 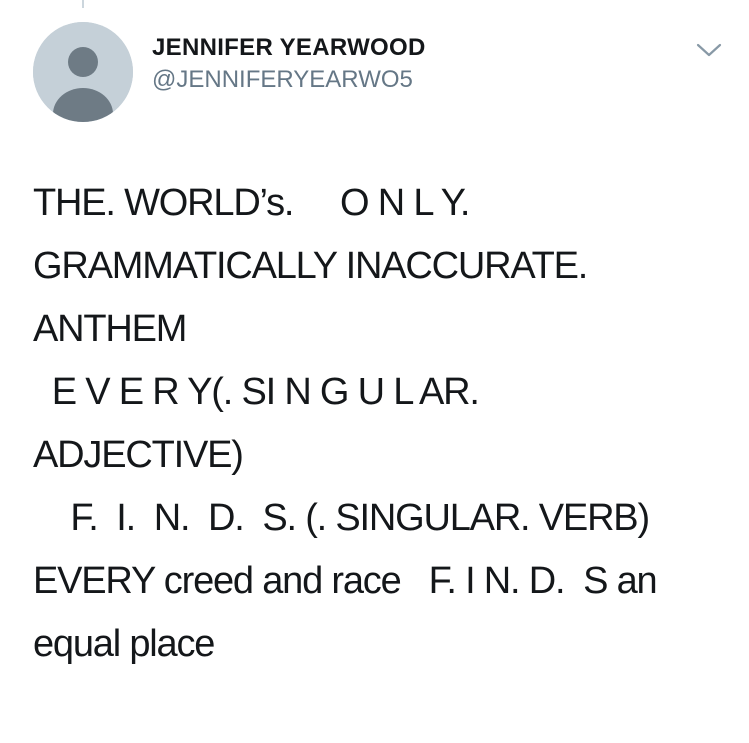 What do you see at coordinates (251, 203) in the screenshot?
I see `tweet-text-line: THE. WORLD’s. O N L Y.` at bounding box center [251, 203].